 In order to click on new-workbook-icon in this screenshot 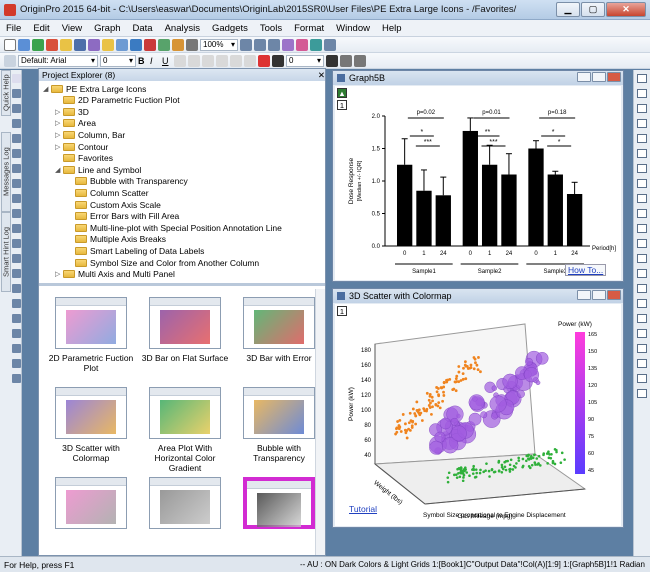, I will do `click(24, 44)`.